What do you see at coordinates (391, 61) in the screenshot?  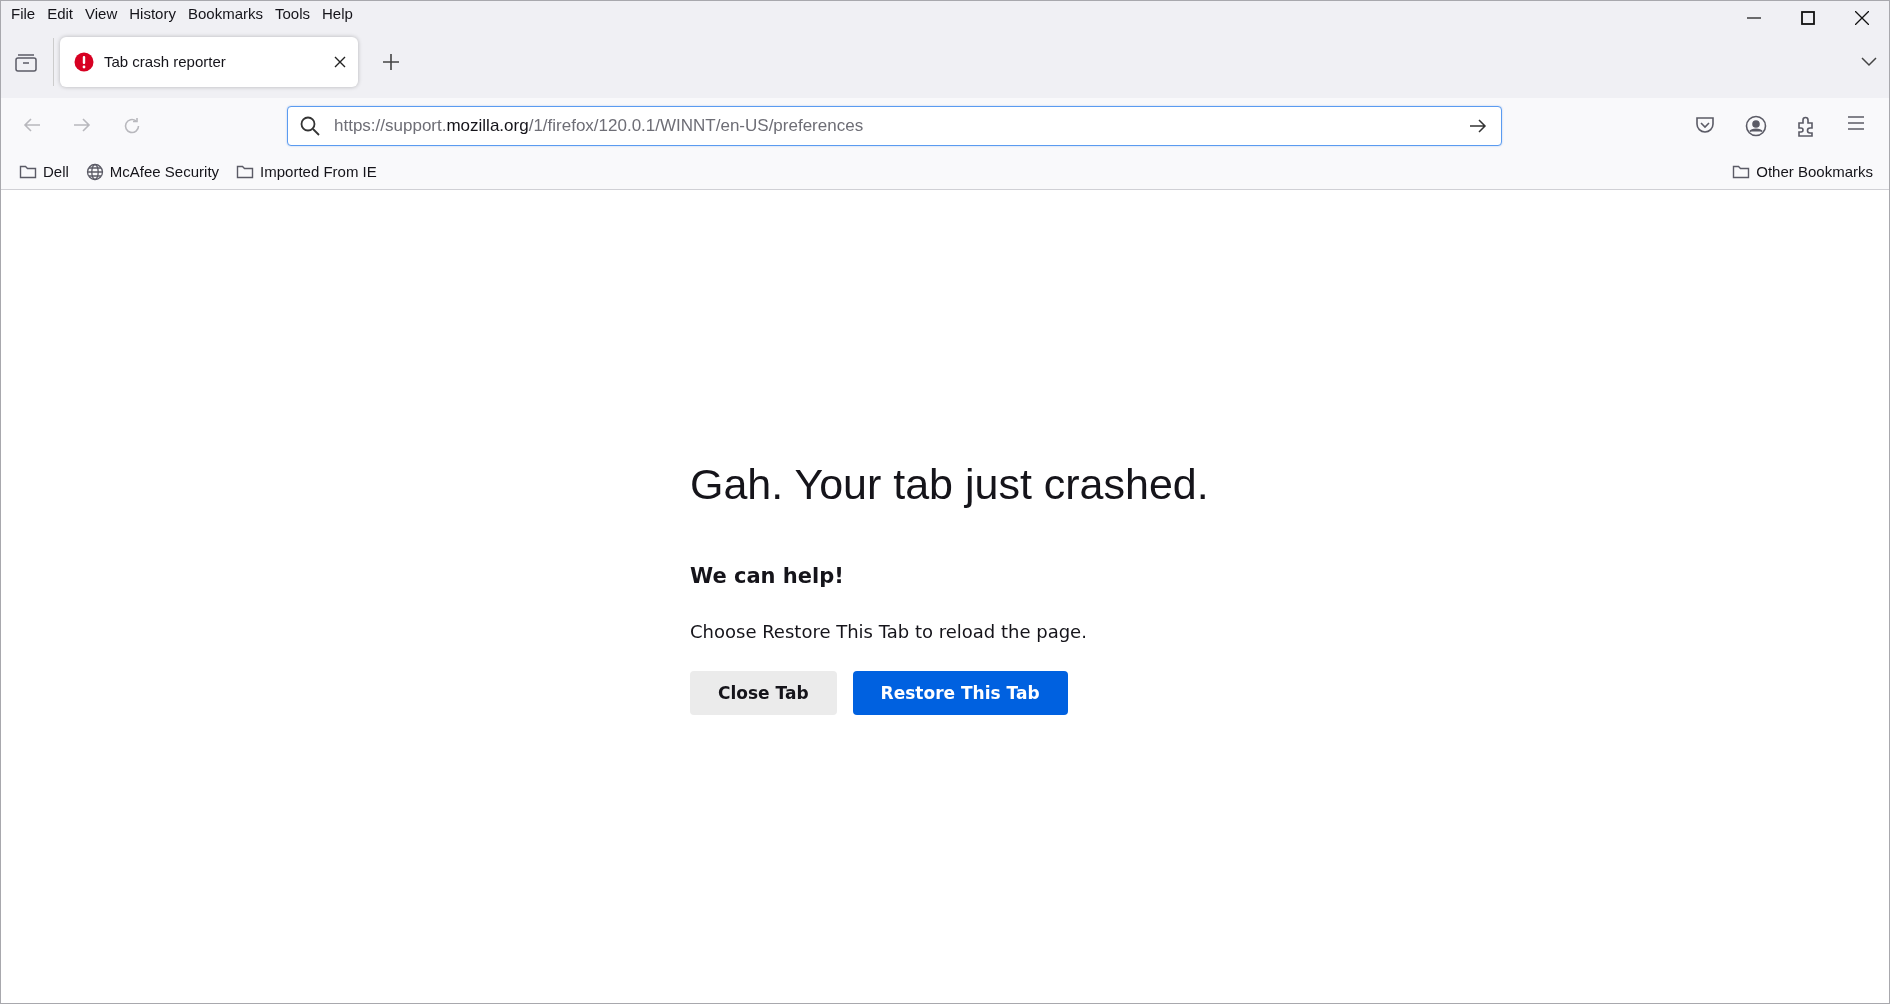 I see `new-tab-icon` at bounding box center [391, 61].